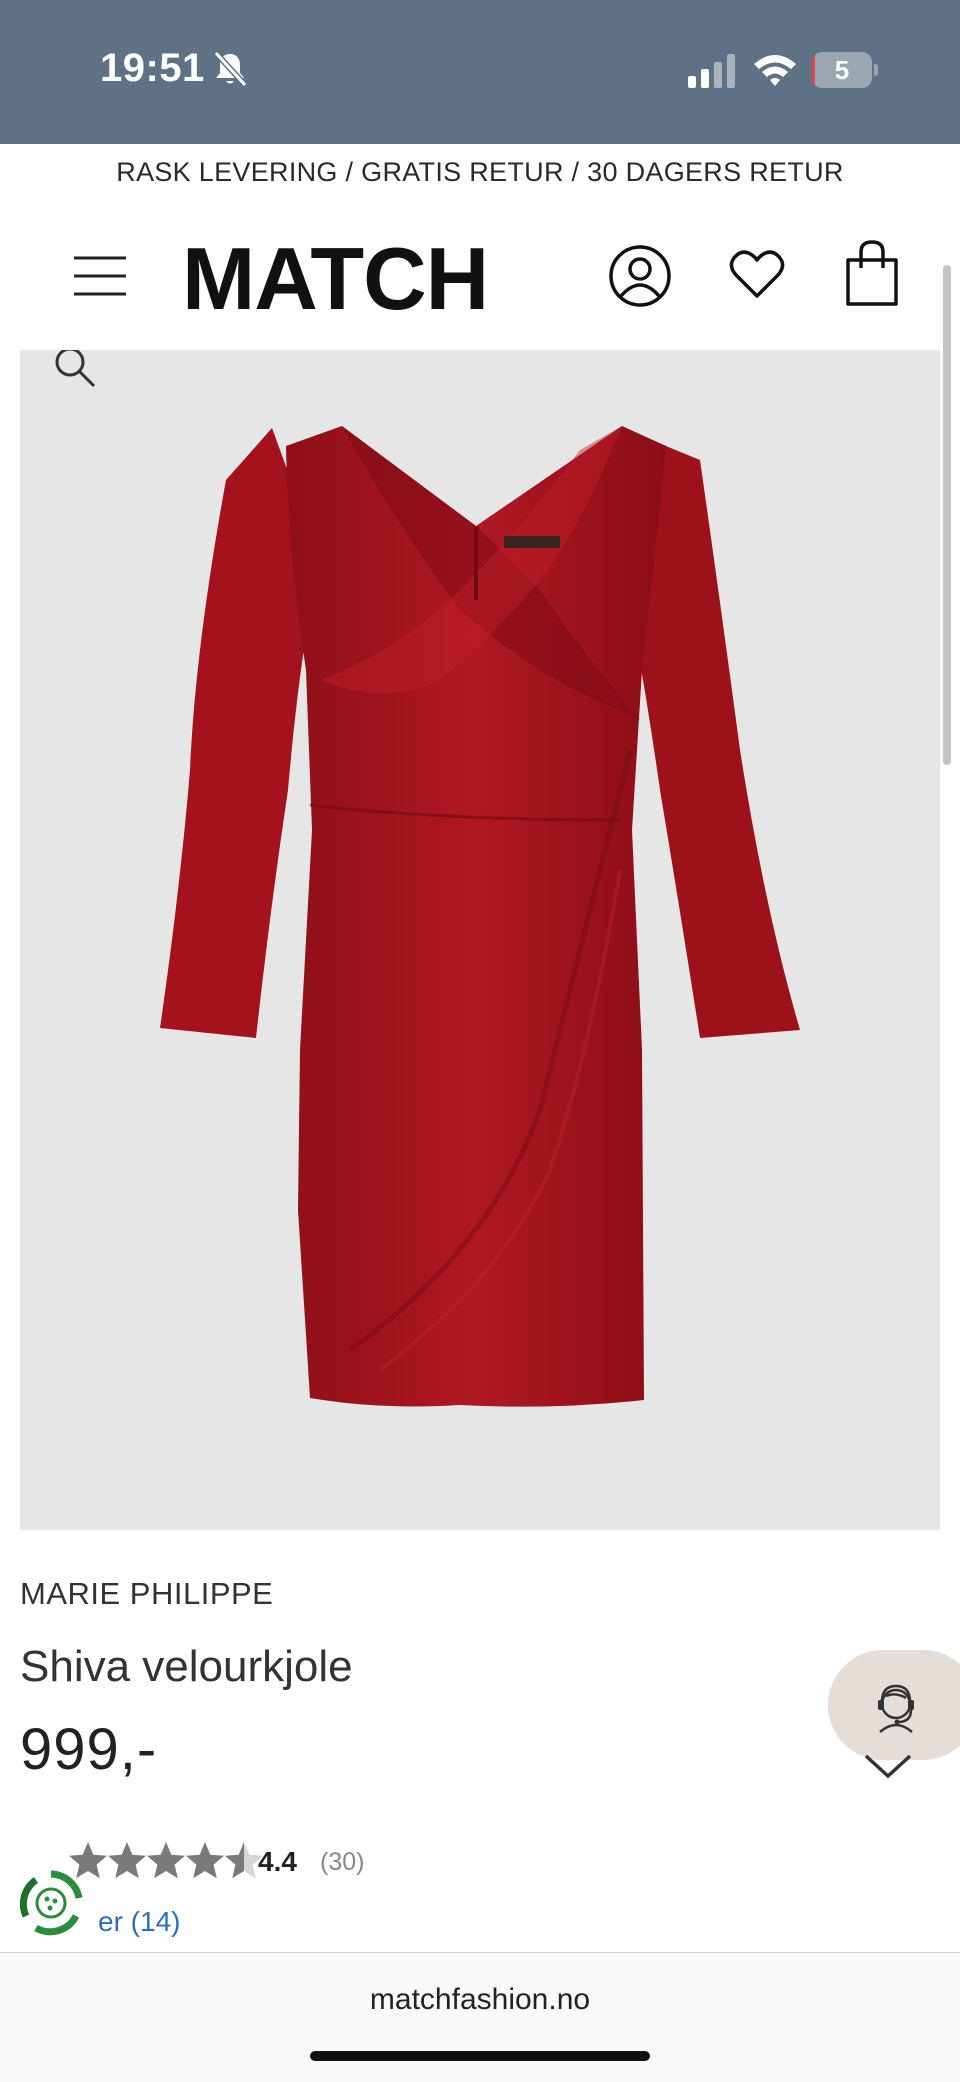 The width and height of the screenshot is (960, 2082). I want to click on status-bar: 19:51 5, so click(480, 72).